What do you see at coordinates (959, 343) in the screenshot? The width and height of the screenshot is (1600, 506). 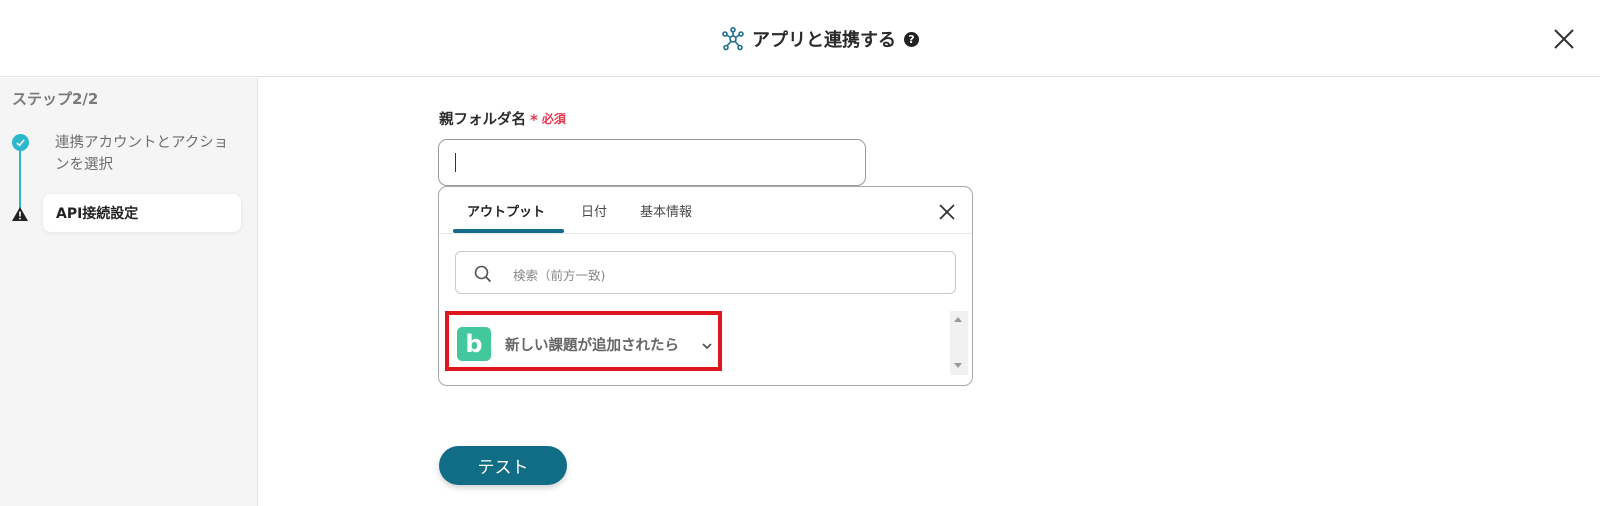 I see `list-scrollbar` at bounding box center [959, 343].